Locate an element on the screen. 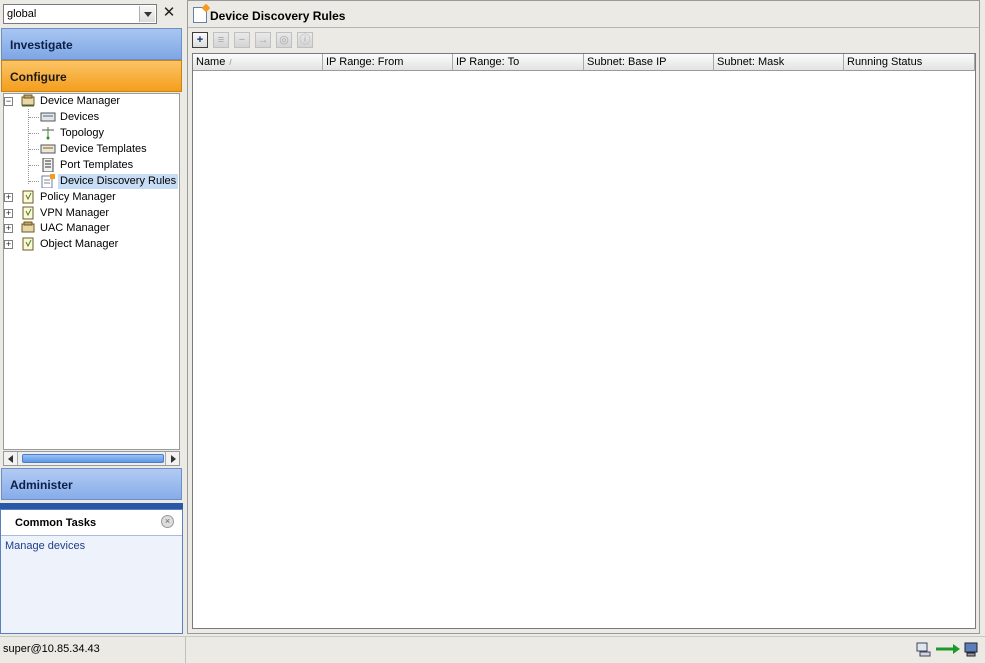 The image size is (985, 663). column-header-running-status: Running Status is located at coordinates (909, 62).